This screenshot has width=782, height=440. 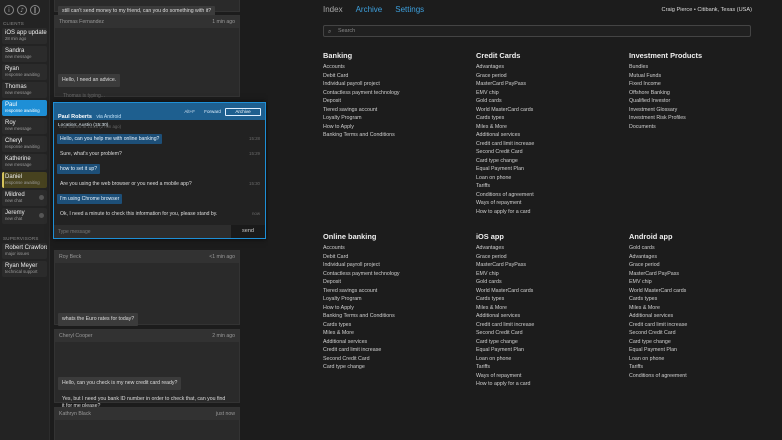 I want to click on supervisor-item: Ryan Meyer technical support, so click(x=24, y=269).